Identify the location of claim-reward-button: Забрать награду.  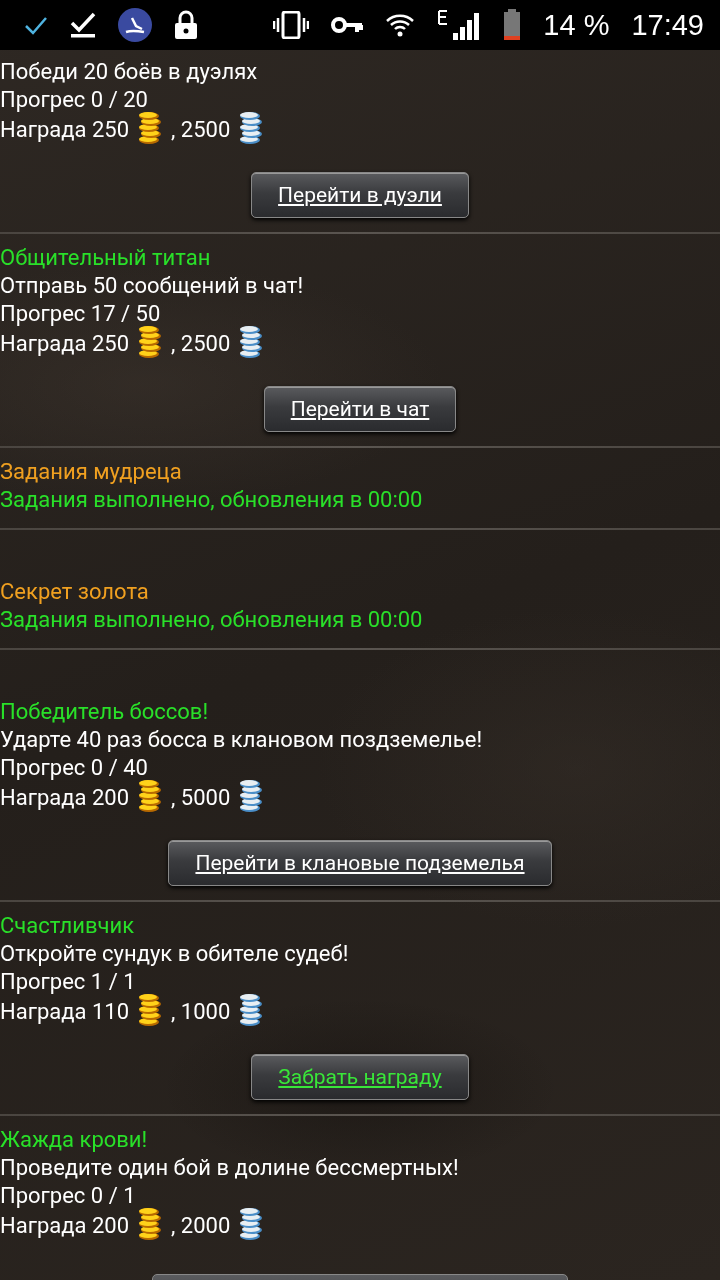
(360, 1077).